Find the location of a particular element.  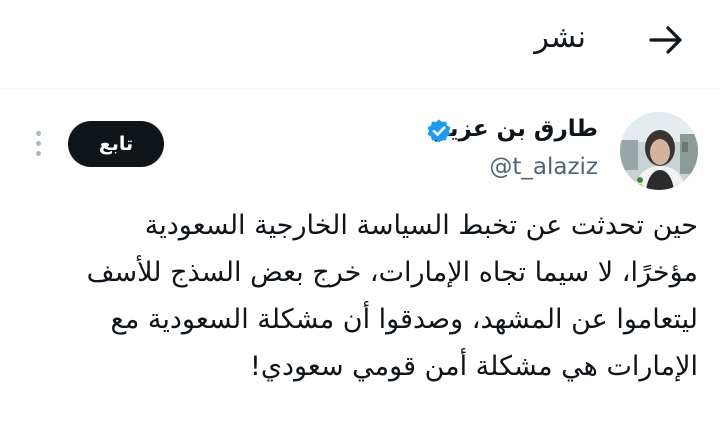

page-title: نشر is located at coordinates (560, 37).